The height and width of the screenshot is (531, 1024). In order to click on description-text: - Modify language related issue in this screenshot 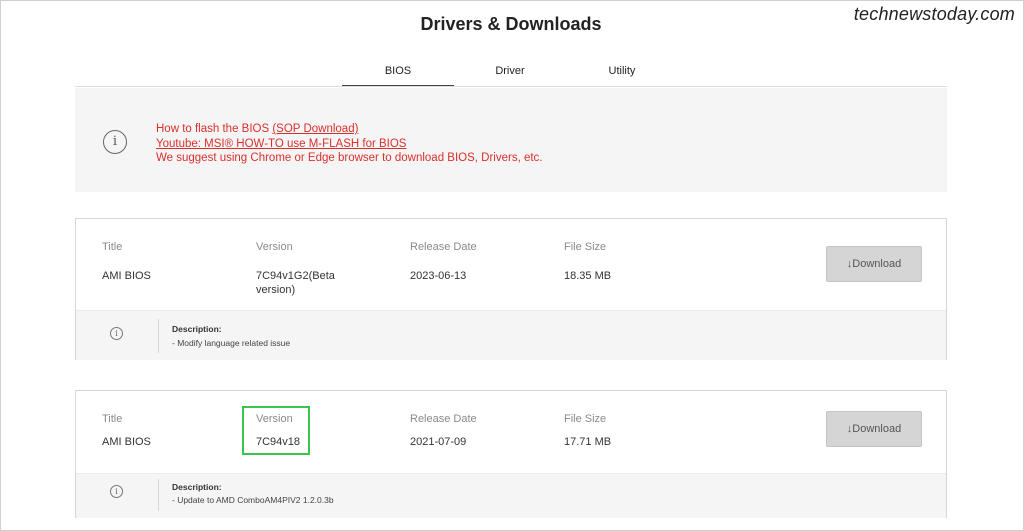, I will do `click(231, 343)`.